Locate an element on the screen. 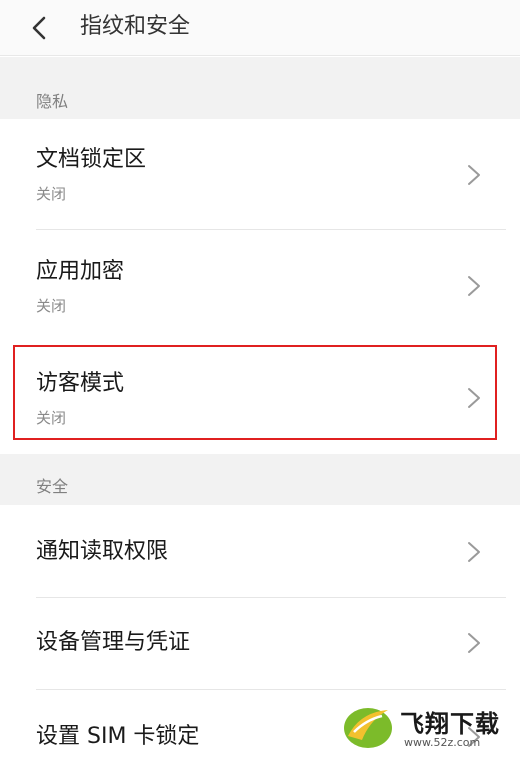  setting-item-device-admin: 设备管理与凭证 is located at coordinates (260, 644).